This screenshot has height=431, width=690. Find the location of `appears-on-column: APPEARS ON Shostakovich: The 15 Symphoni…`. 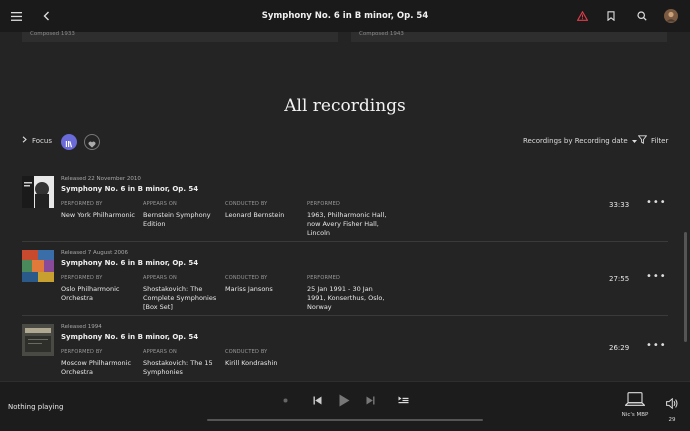

appears-on-column: APPEARS ON Shostakovich: The 15 Symphoni… is located at coordinates (181, 363).